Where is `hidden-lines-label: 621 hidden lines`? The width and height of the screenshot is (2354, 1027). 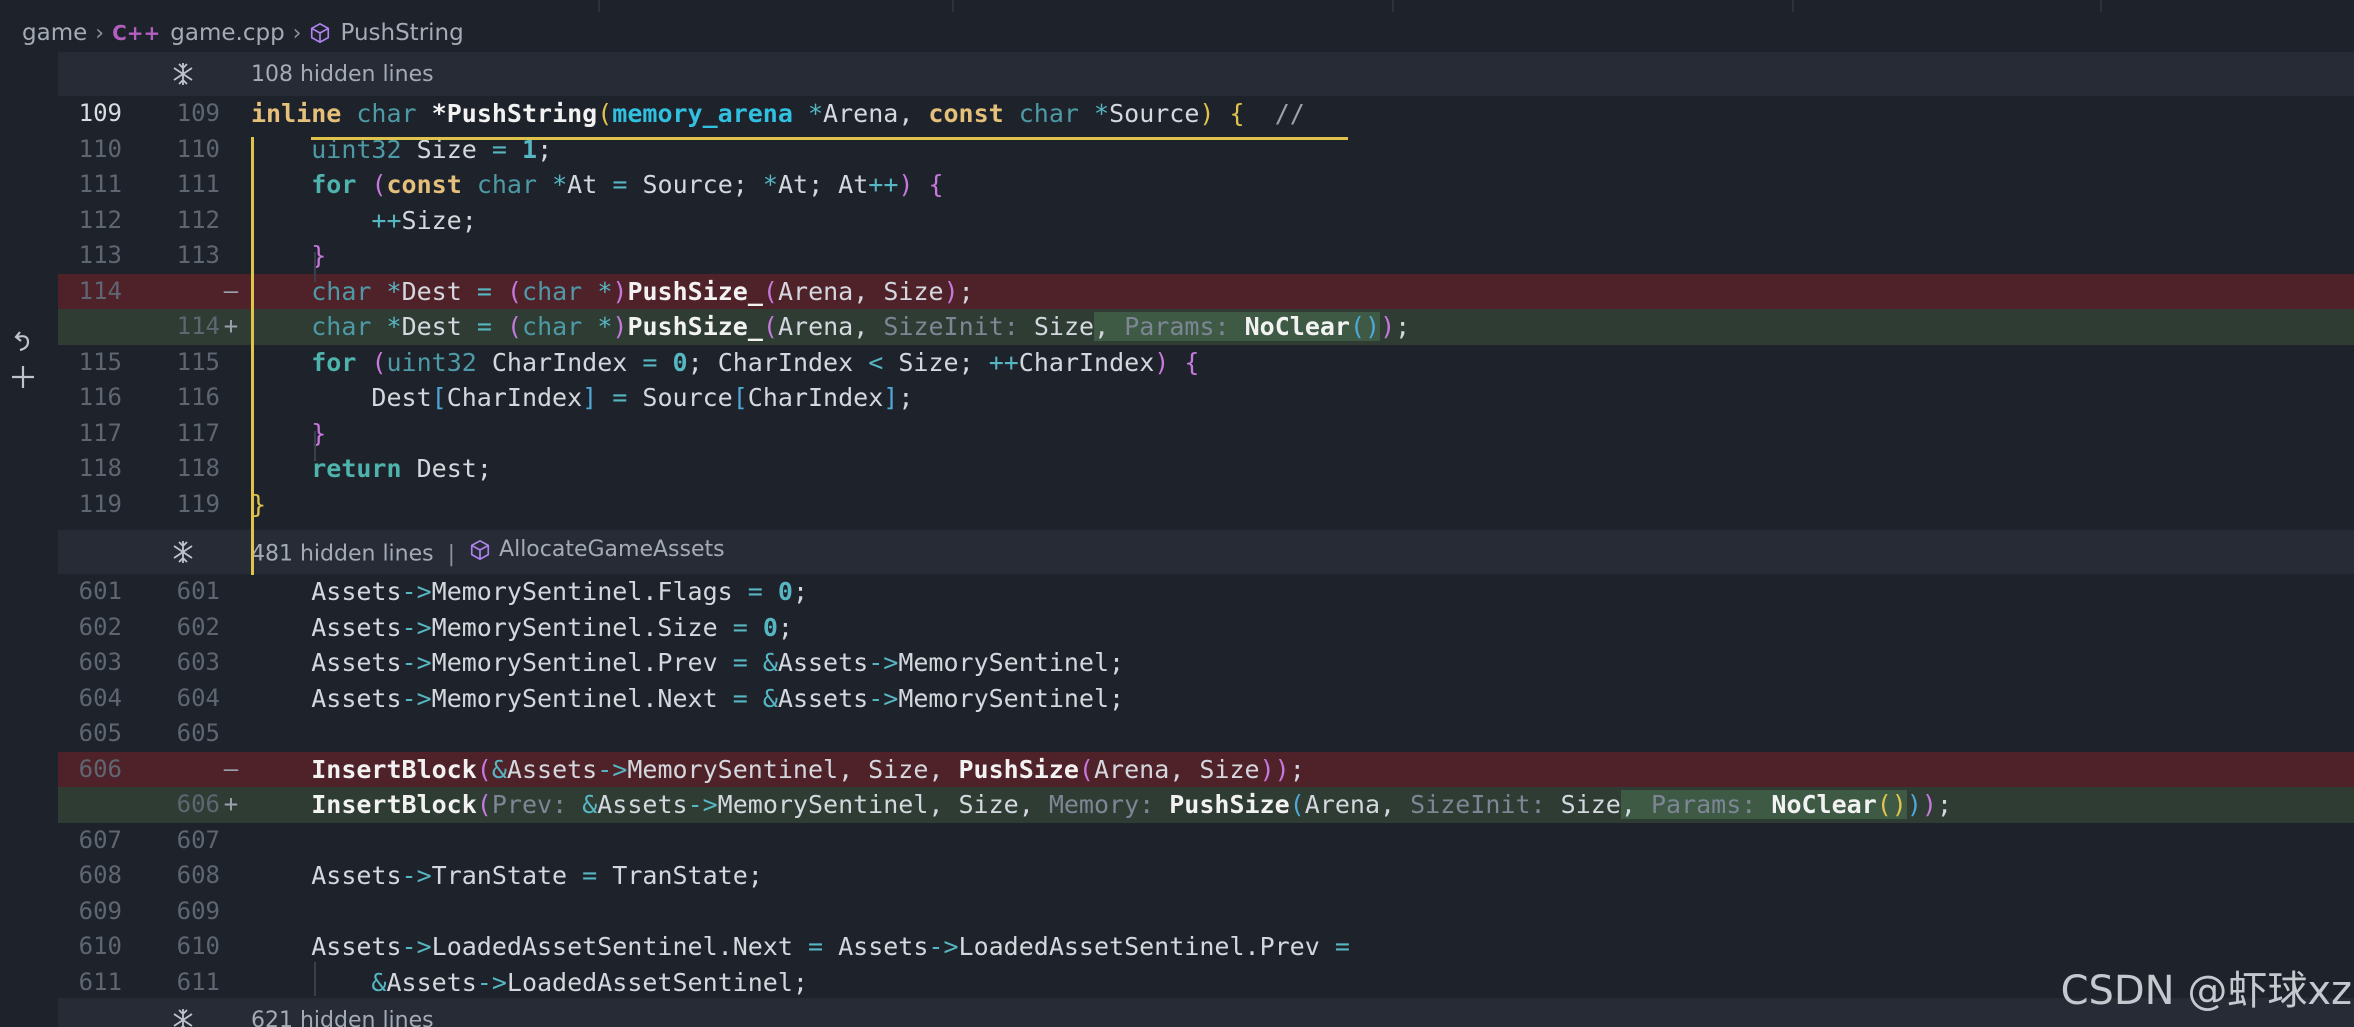
hidden-lines-label: 621 hidden lines is located at coordinates (342, 1017).